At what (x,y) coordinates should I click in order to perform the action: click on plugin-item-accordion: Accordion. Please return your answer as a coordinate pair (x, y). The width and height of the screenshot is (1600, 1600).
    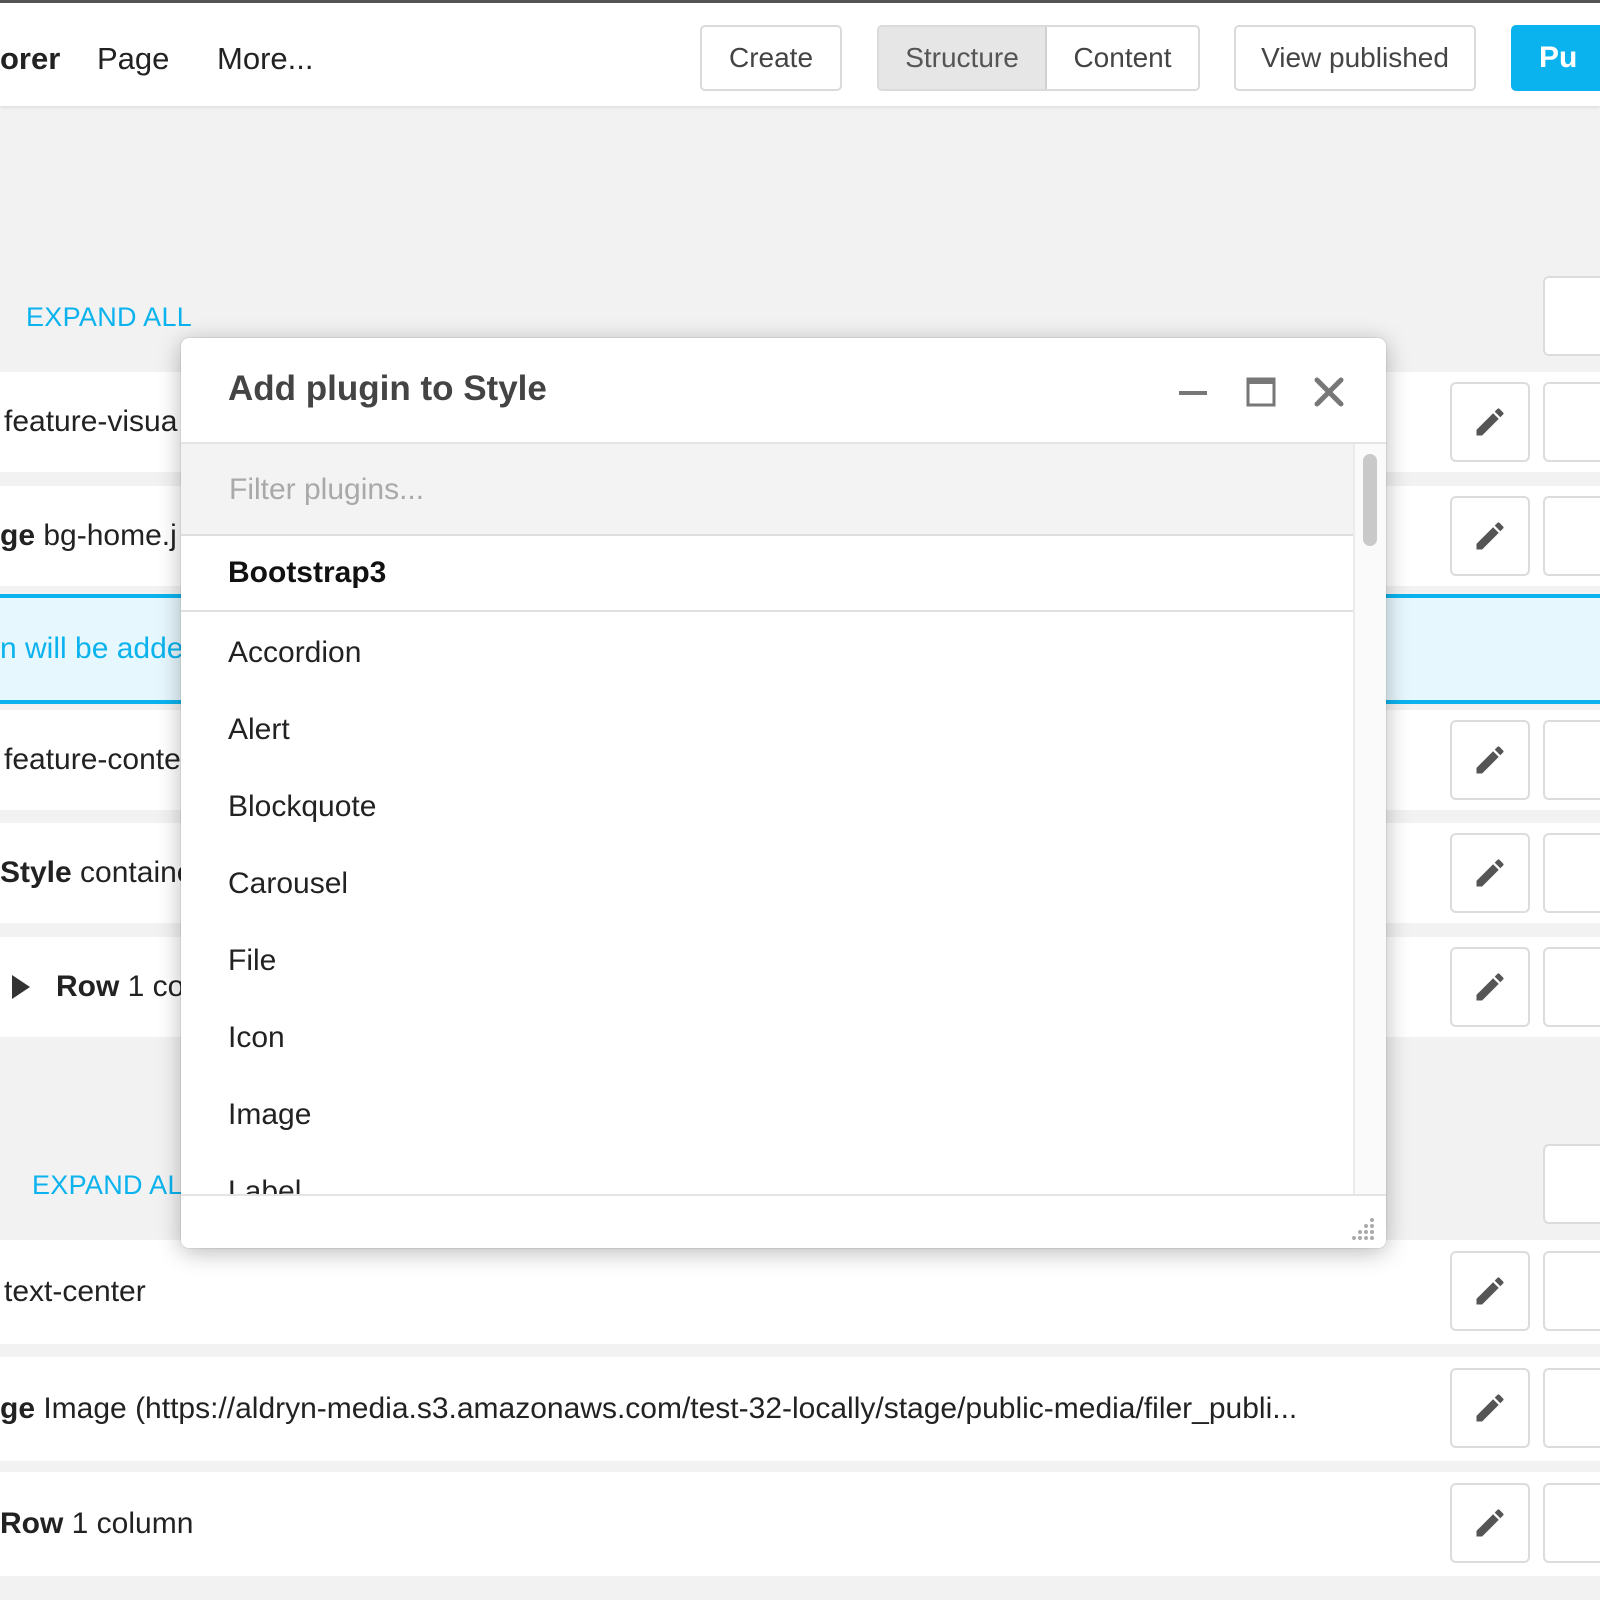
    Looking at the image, I should click on (767, 652).